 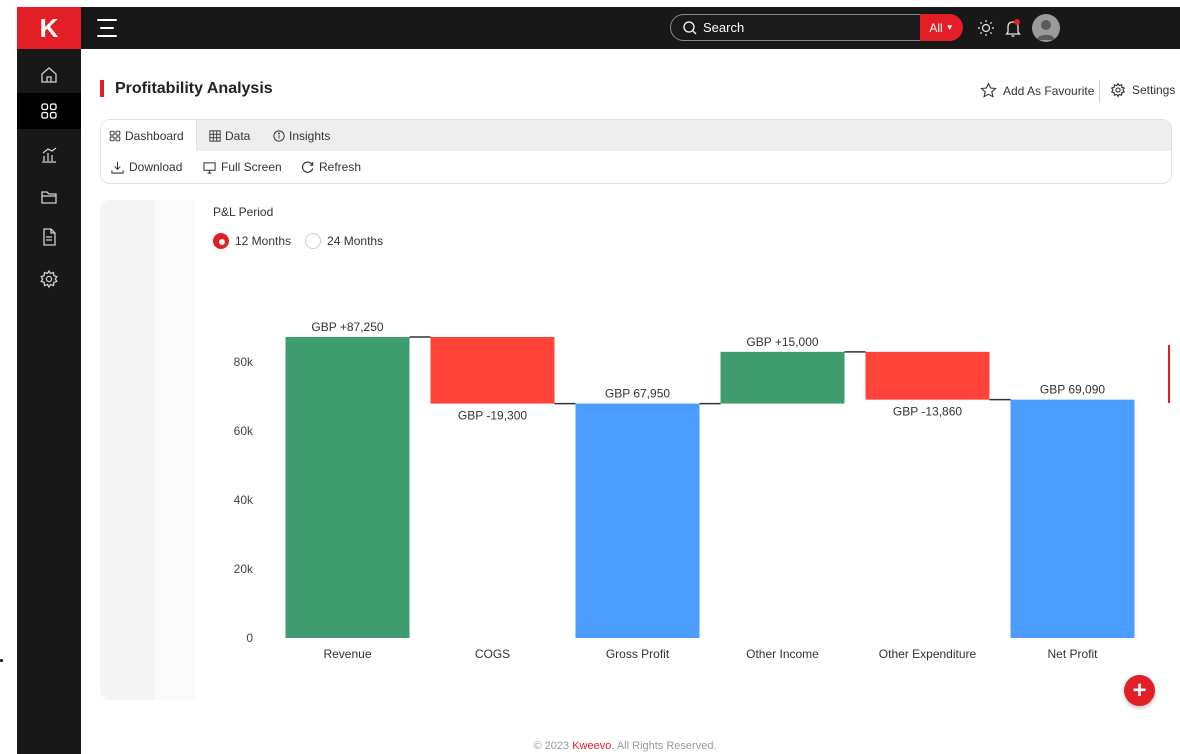 I want to click on folder-icon, so click(x=49, y=197).